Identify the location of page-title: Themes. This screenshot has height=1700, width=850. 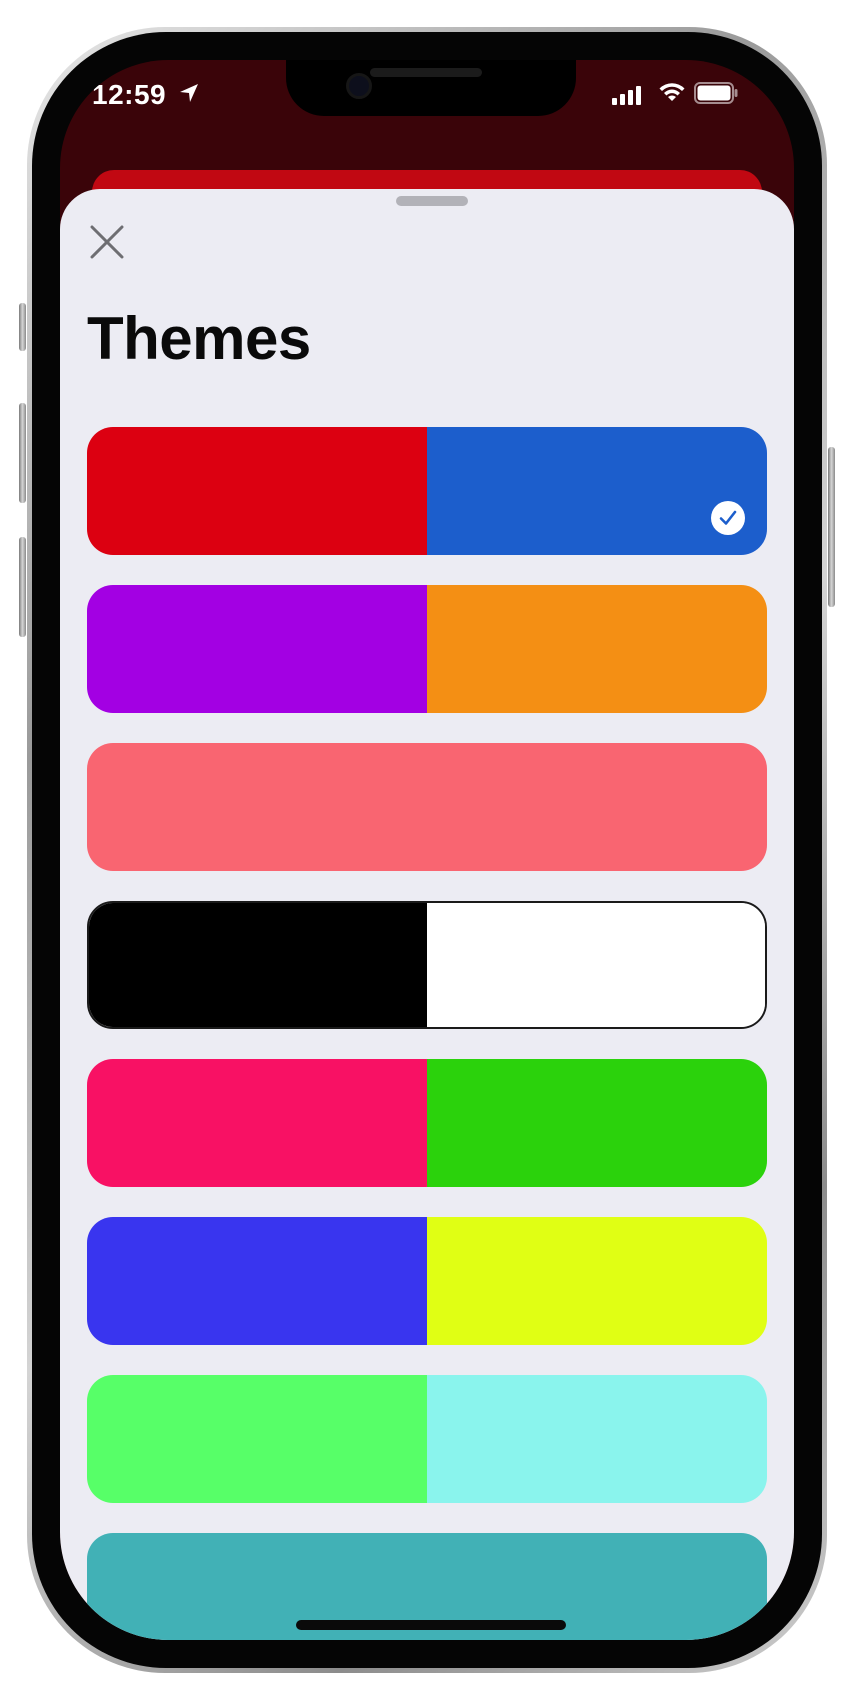
(199, 338).